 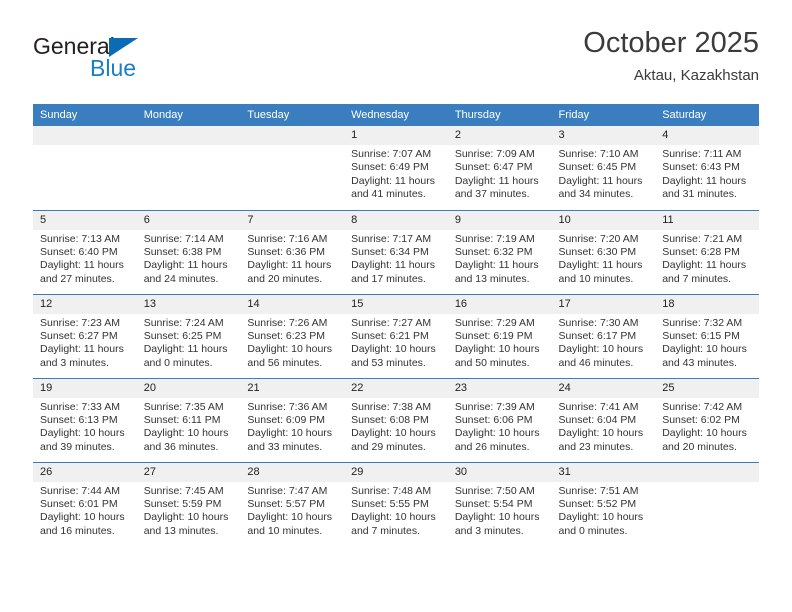 I want to click on sunrise-text: Sunrise: 7:26 AM, so click(x=287, y=322).